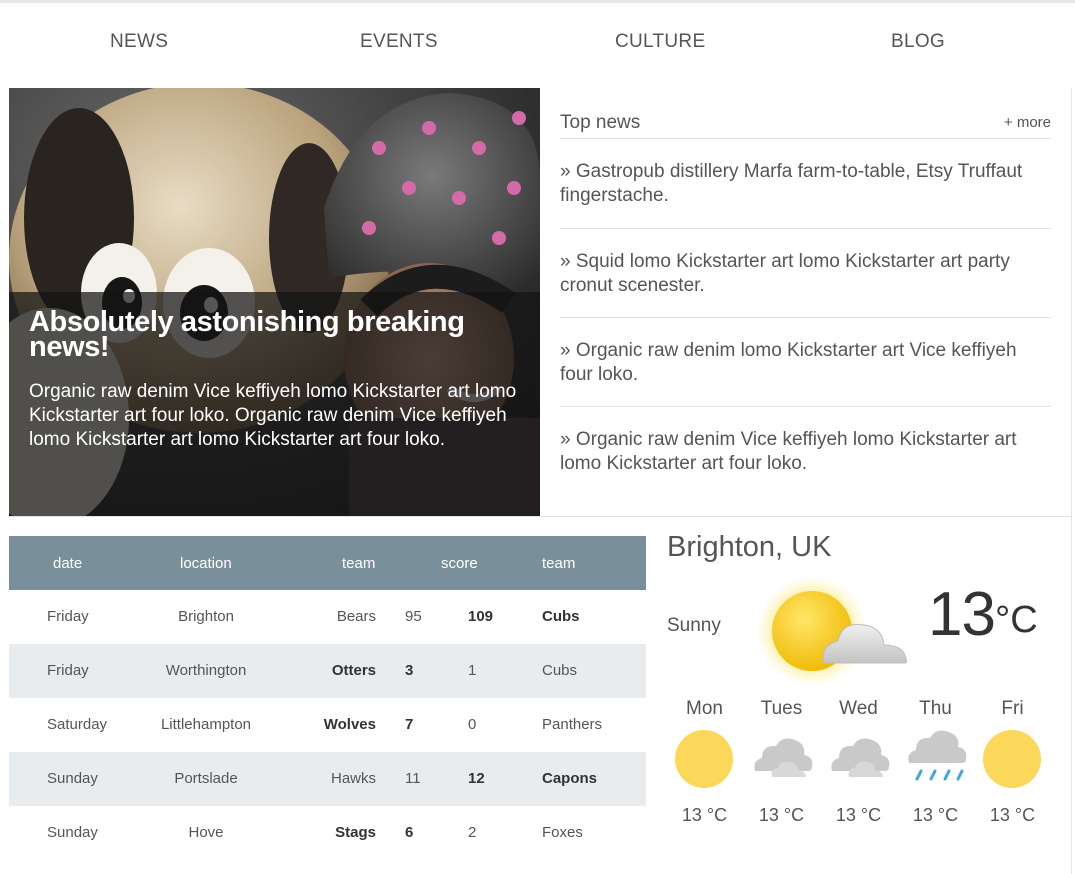  What do you see at coordinates (409, 670) in the screenshot?
I see `cell-home-score: 3` at bounding box center [409, 670].